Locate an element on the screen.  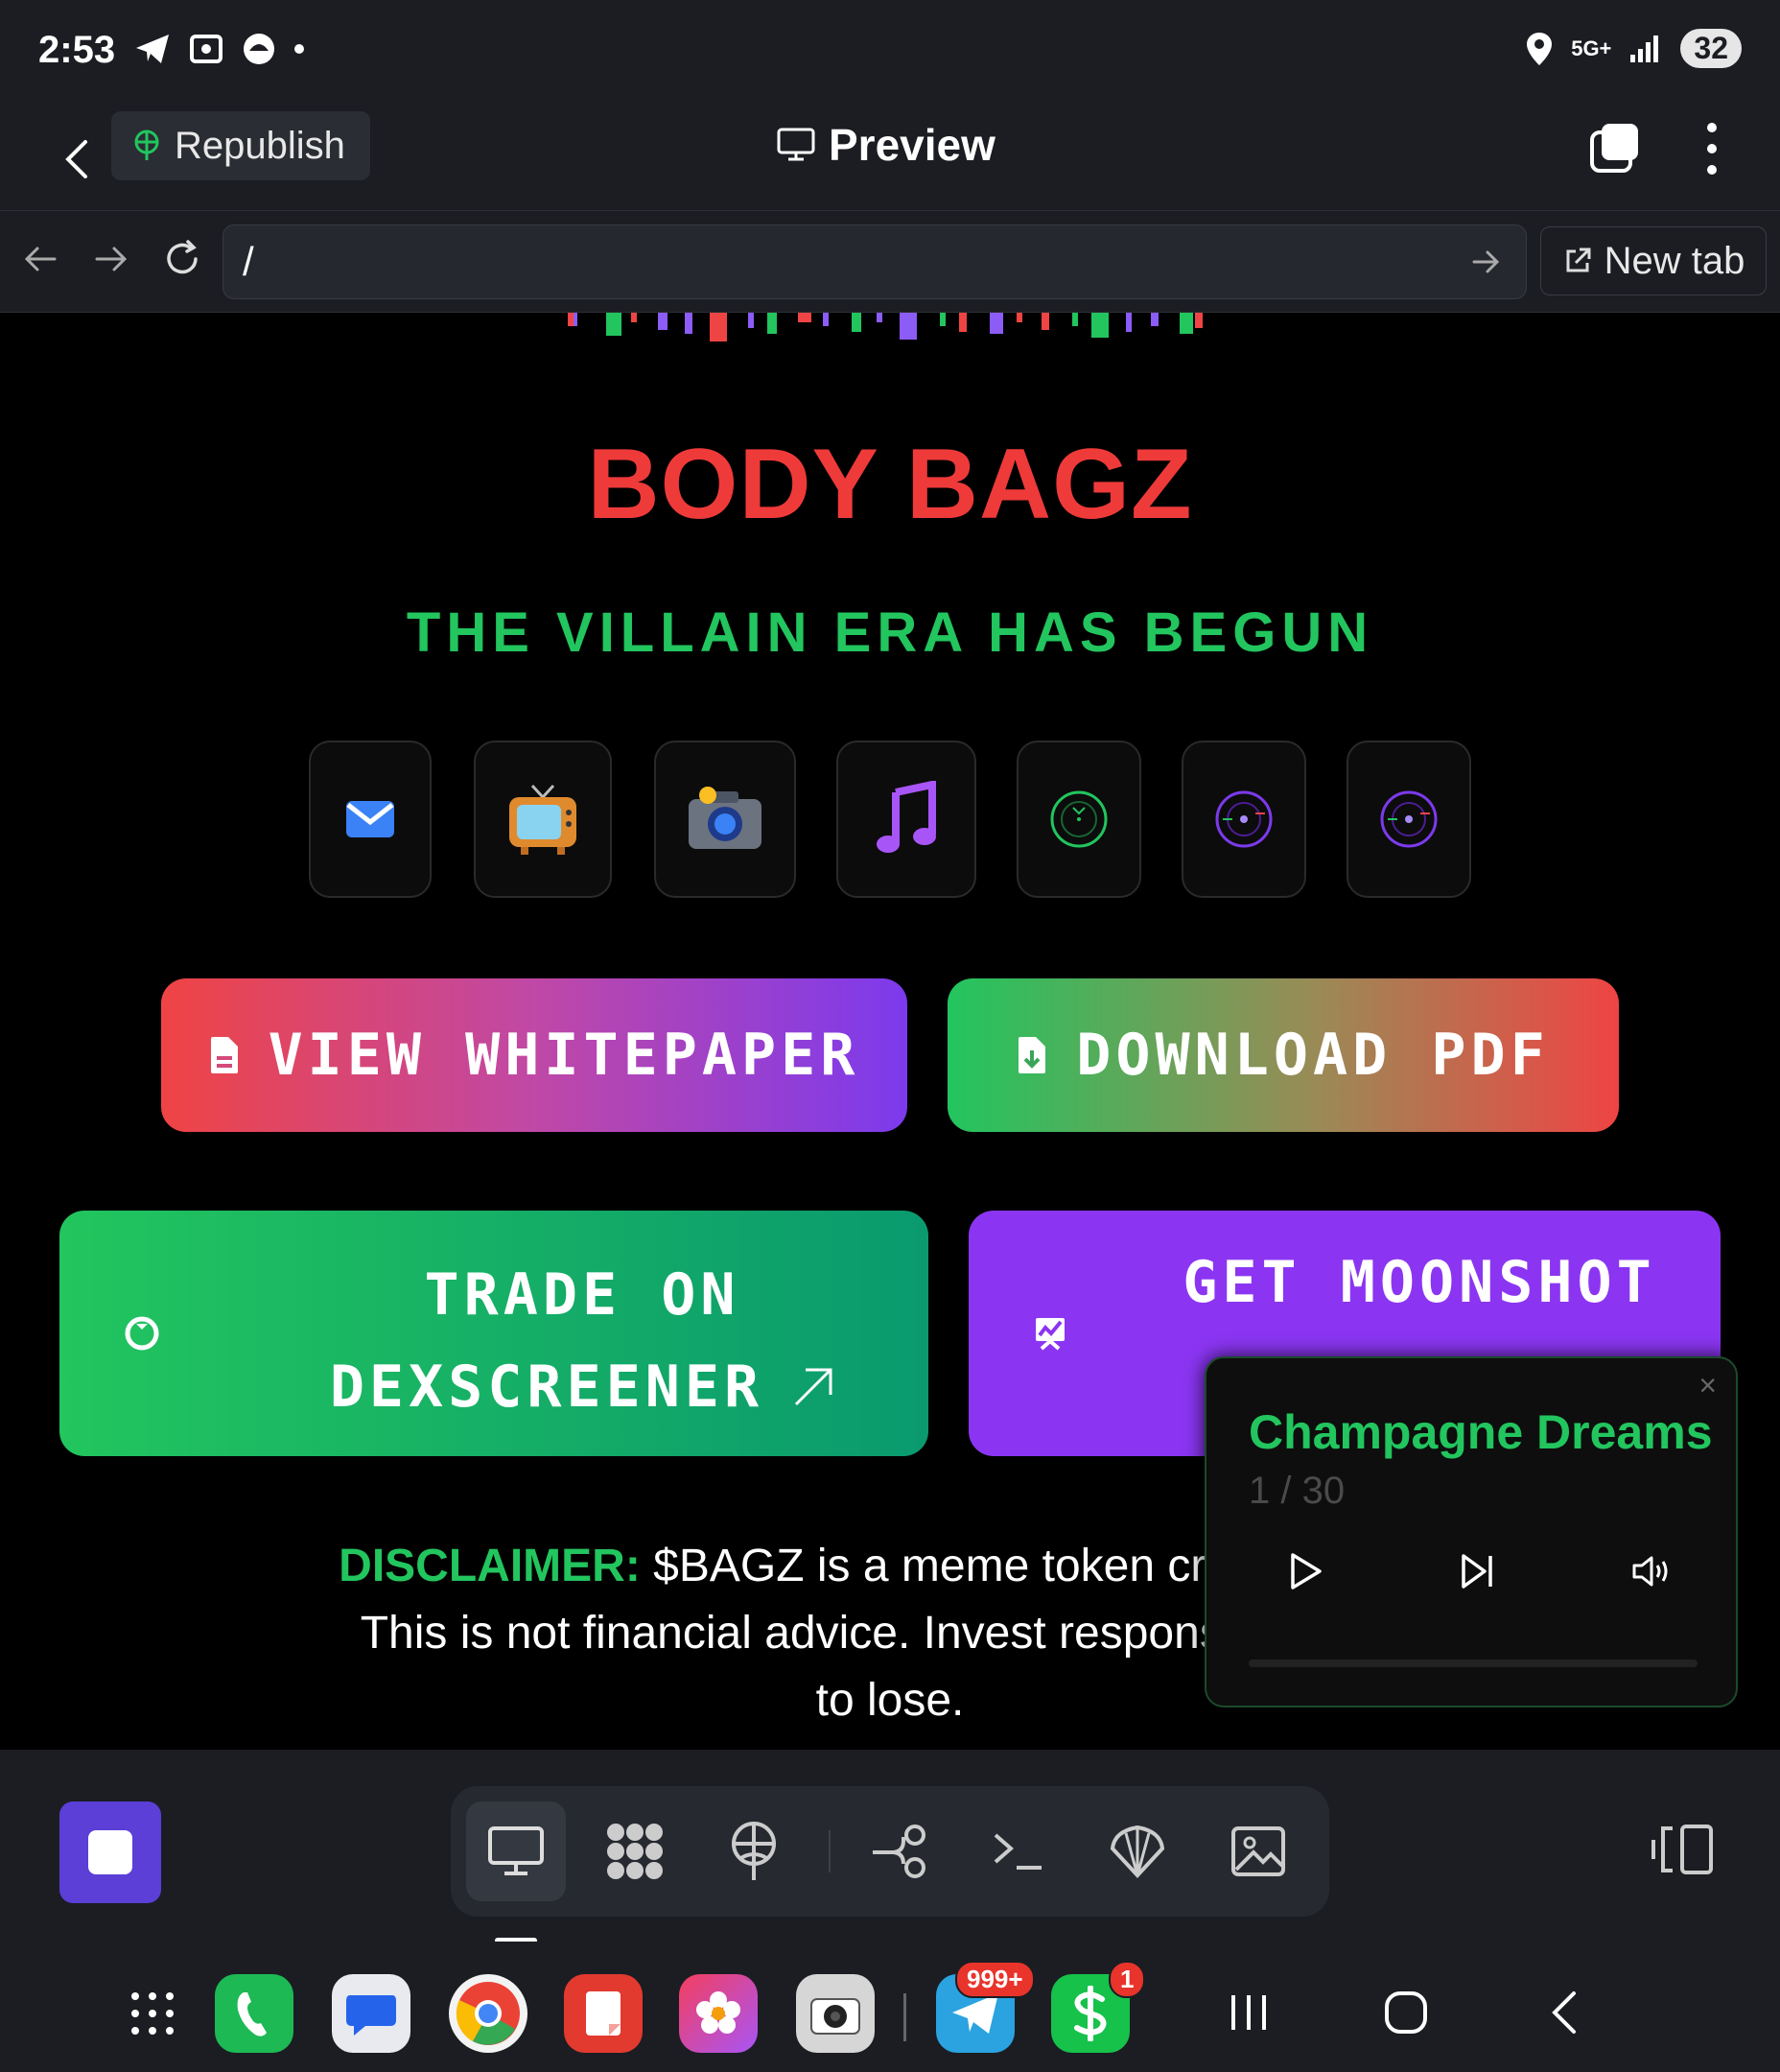
tool-deploy is located at coordinates (754, 1851).